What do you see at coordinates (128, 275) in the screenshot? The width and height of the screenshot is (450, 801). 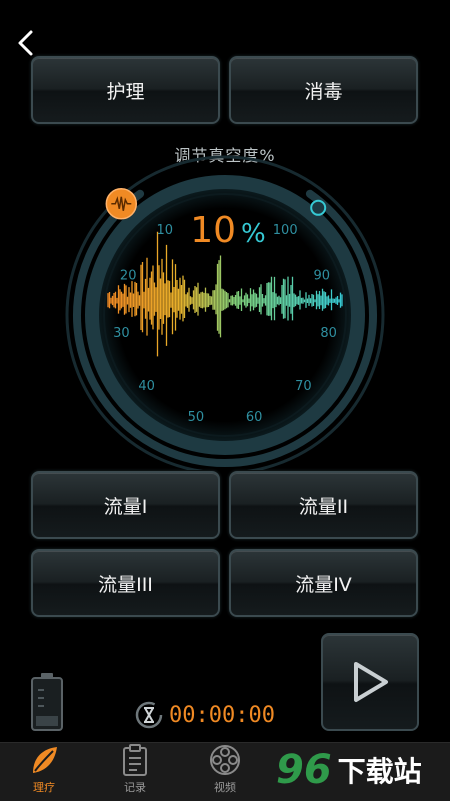 I see `gauge-tick-label: 20` at bounding box center [128, 275].